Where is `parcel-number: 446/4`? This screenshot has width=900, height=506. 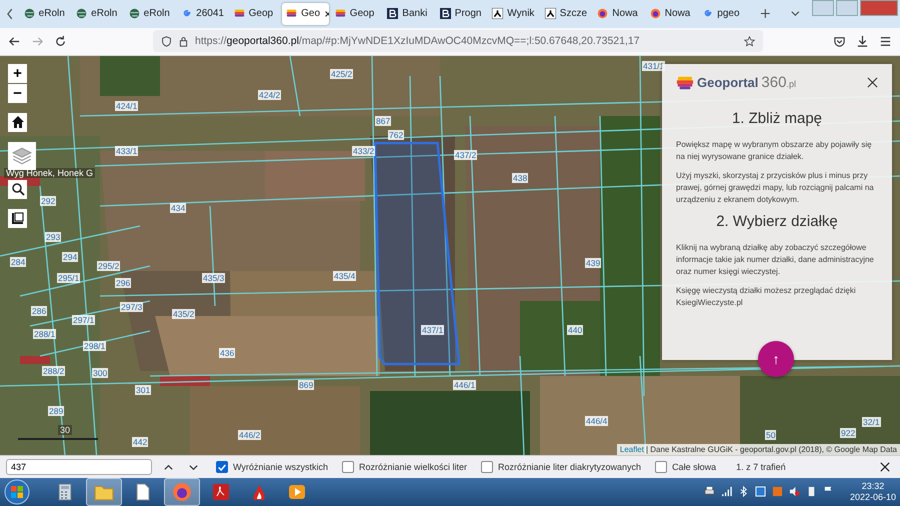
parcel-number: 446/4 is located at coordinates (596, 421).